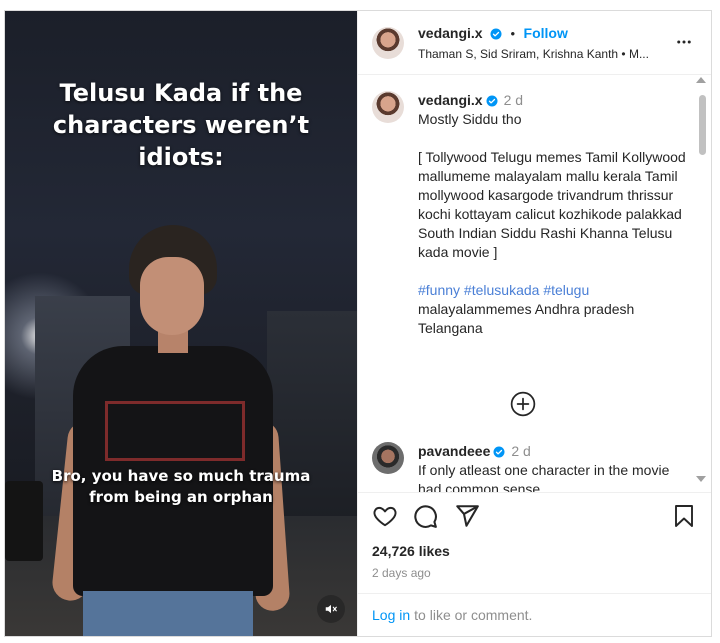  What do you see at coordinates (520, 451) in the screenshot?
I see `comment-time: 2 d` at bounding box center [520, 451].